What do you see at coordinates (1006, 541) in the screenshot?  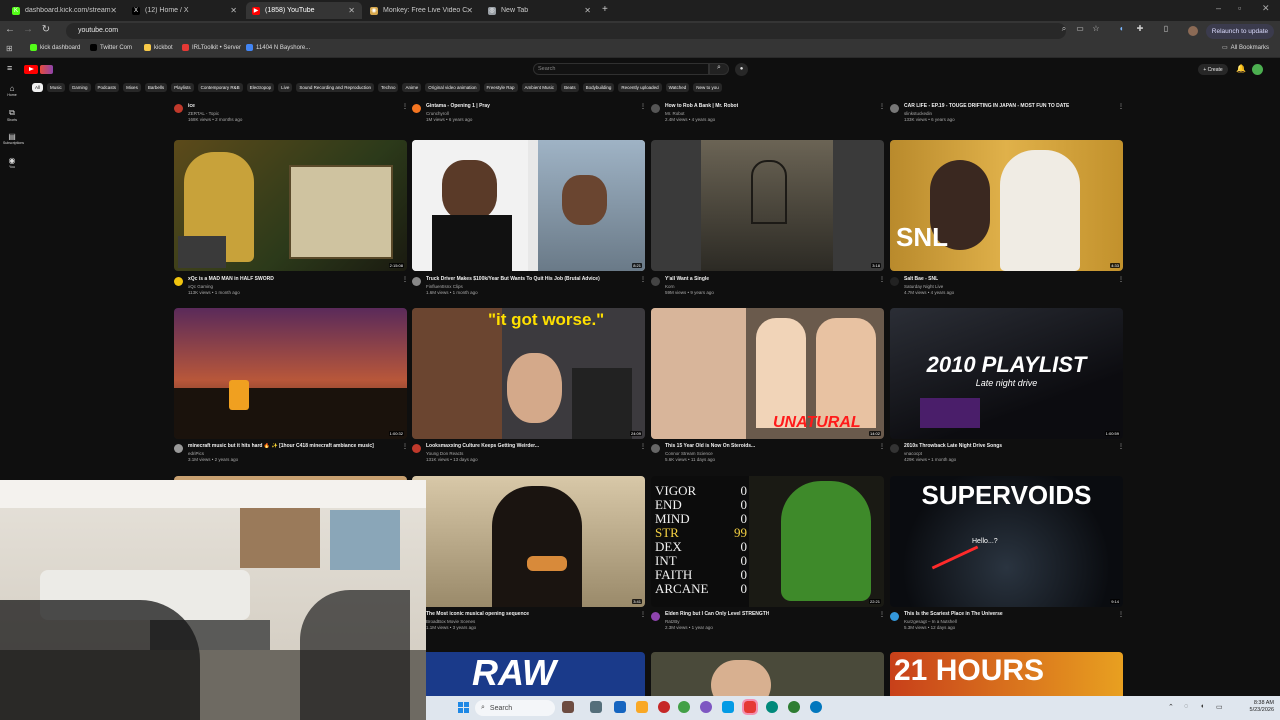 I see `video-thumbnail-supervoids: SUPERVOIDS Hello...? 9:14` at bounding box center [1006, 541].